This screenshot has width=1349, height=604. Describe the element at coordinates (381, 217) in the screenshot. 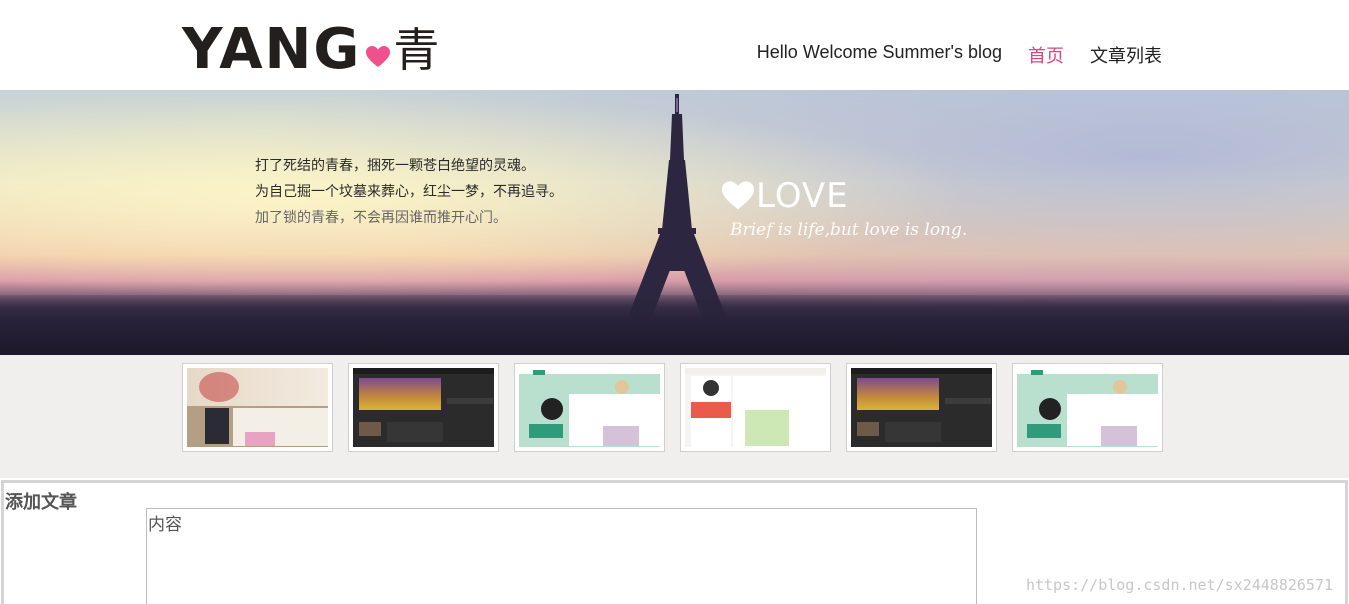

I see `poem-line: 加了锁的青春，不会再因谁而推开心门。` at that location.